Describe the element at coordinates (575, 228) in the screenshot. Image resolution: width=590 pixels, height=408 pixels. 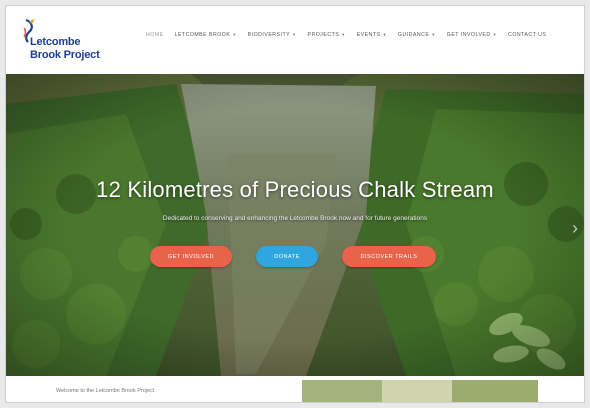
I see `chevron-right-icon: ›` at that location.